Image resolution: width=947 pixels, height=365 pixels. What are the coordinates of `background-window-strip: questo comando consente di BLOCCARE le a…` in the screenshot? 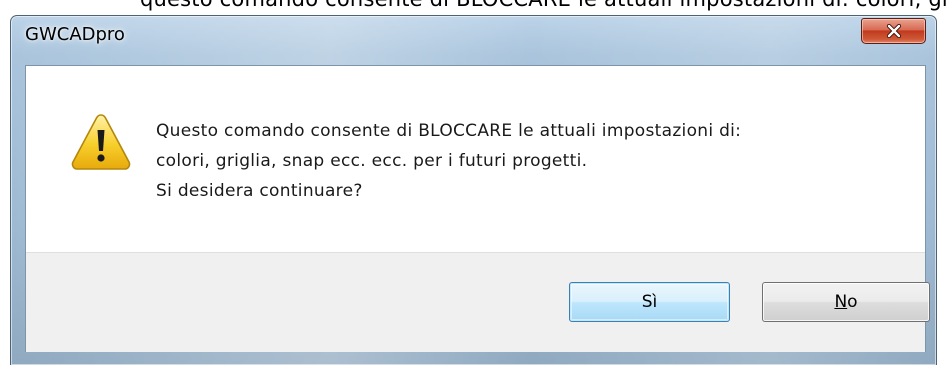 It's located at (473, 7).